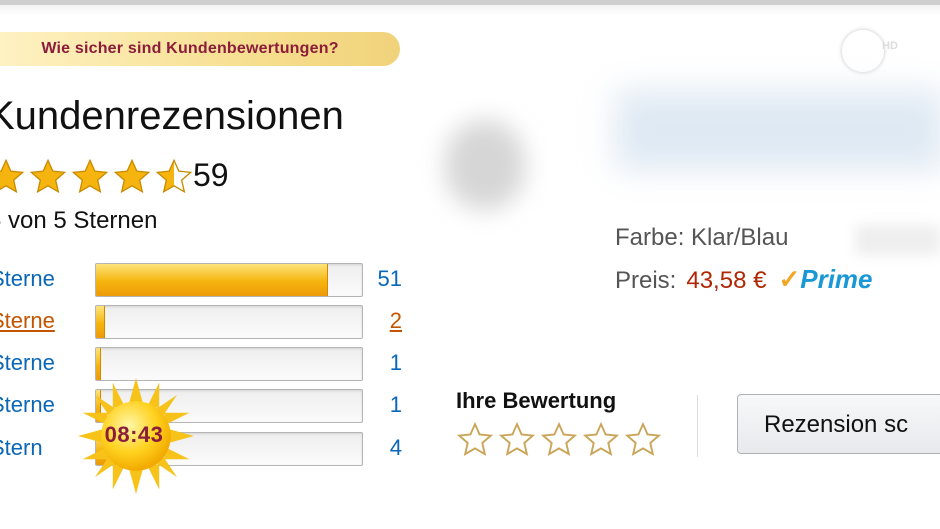  What do you see at coordinates (27, 279) in the screenshot?
I see `histogram-label-5: Sterne` at bounding box center [27, 279].